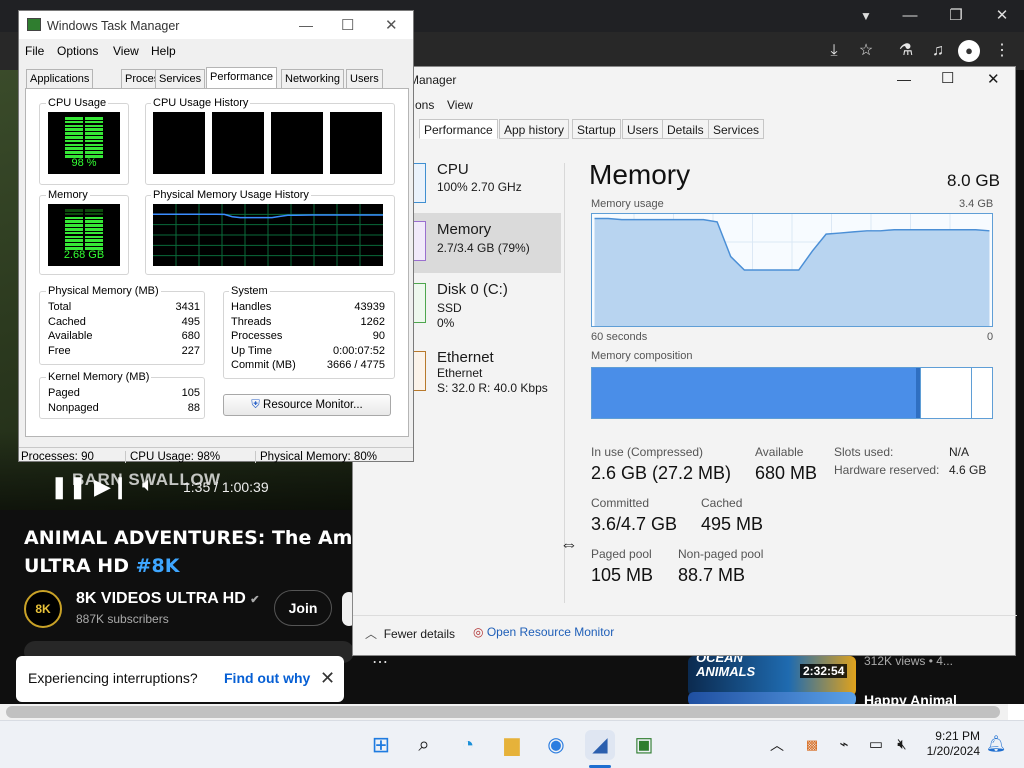  I want to click on fewer-details-button: ︿ Fewer details, so click(410, 633).